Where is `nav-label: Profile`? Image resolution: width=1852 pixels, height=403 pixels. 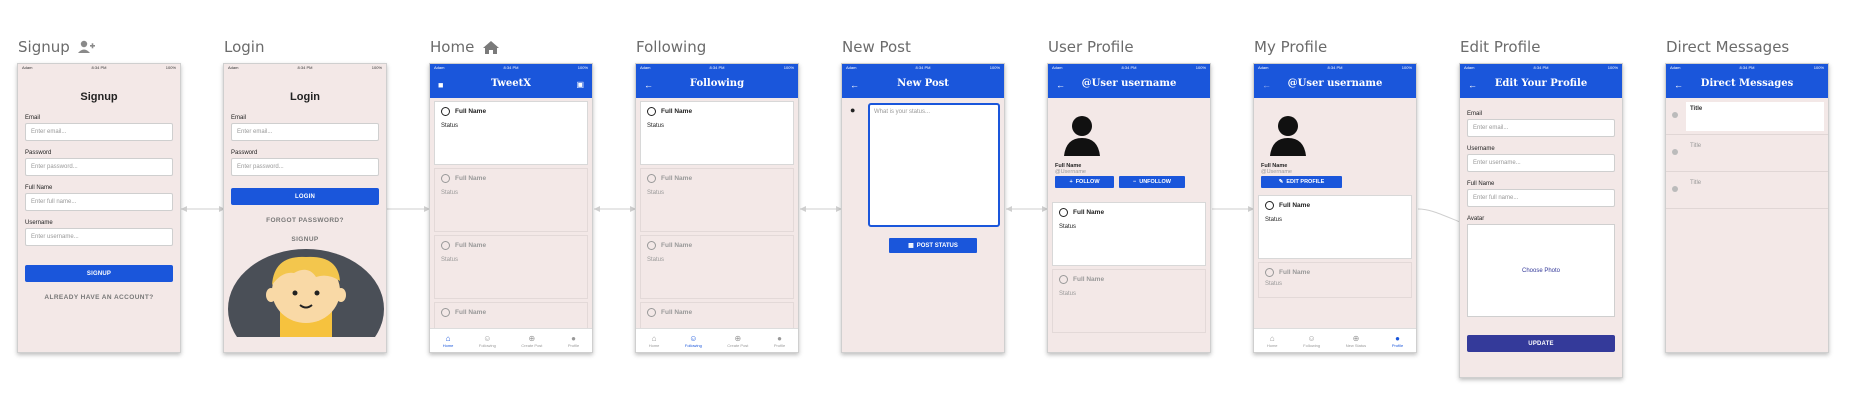 nav-label: Profile is located at coordinates (573, 345).